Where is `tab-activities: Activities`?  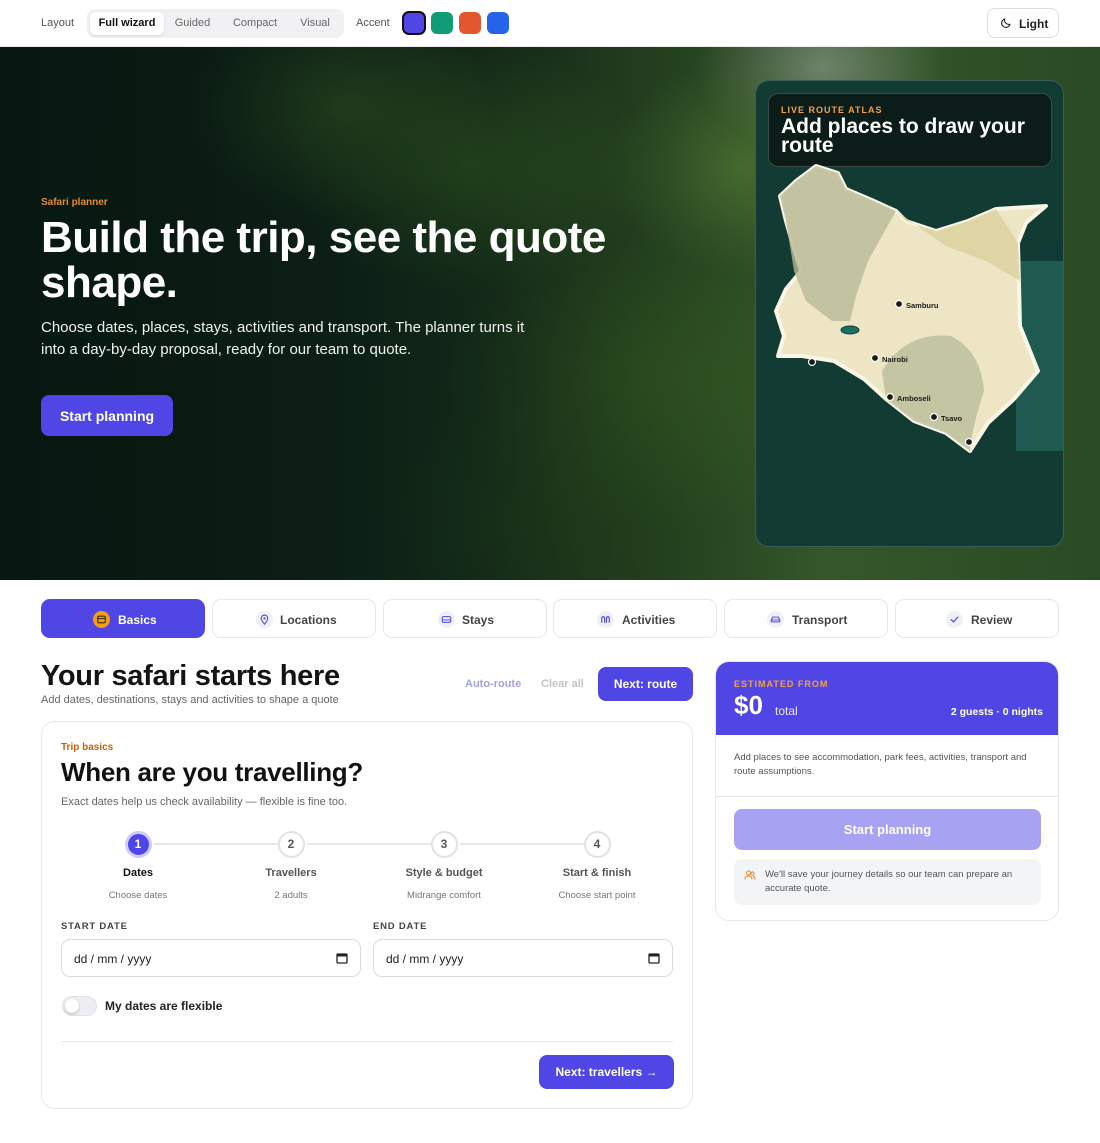 tab-activities: Activities is located at coordinates (635, 618).